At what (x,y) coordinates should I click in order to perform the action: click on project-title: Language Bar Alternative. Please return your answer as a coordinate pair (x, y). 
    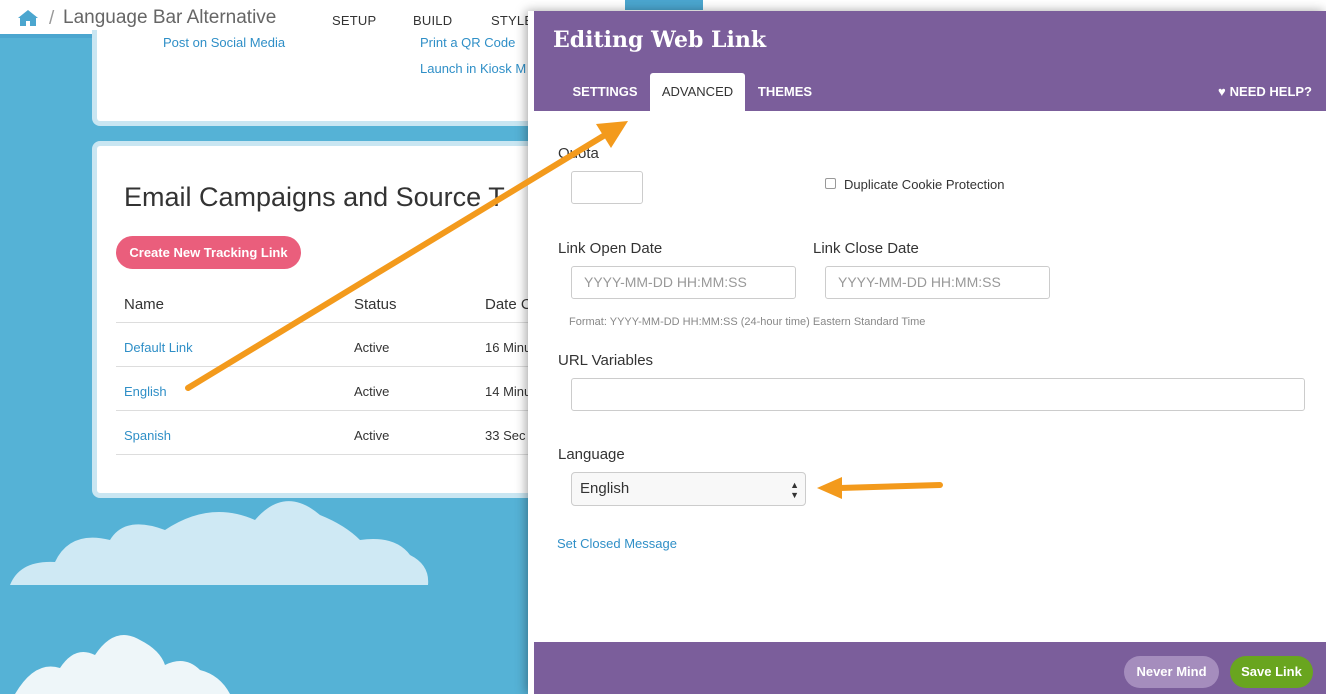
    Looking at the image, I should click on (170, 17).